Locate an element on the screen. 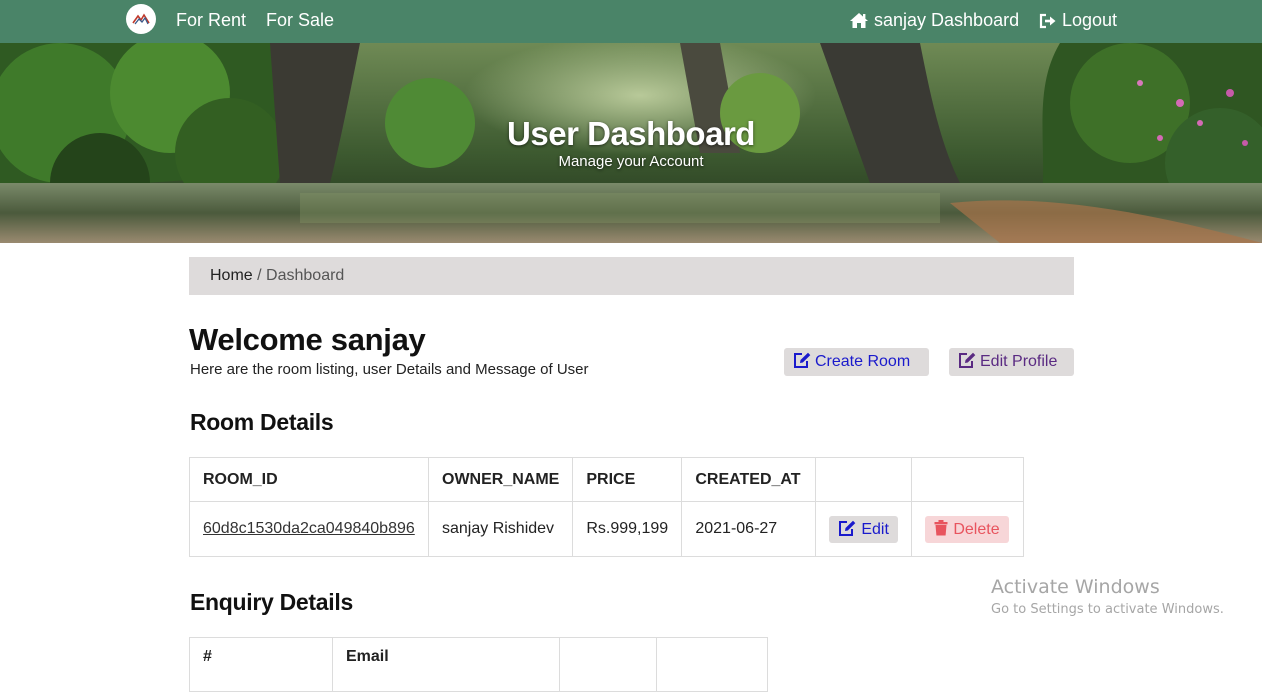 The image size is (1262, 692). breadcrumb-current: Dashboard is located at coordinates (305, 275).